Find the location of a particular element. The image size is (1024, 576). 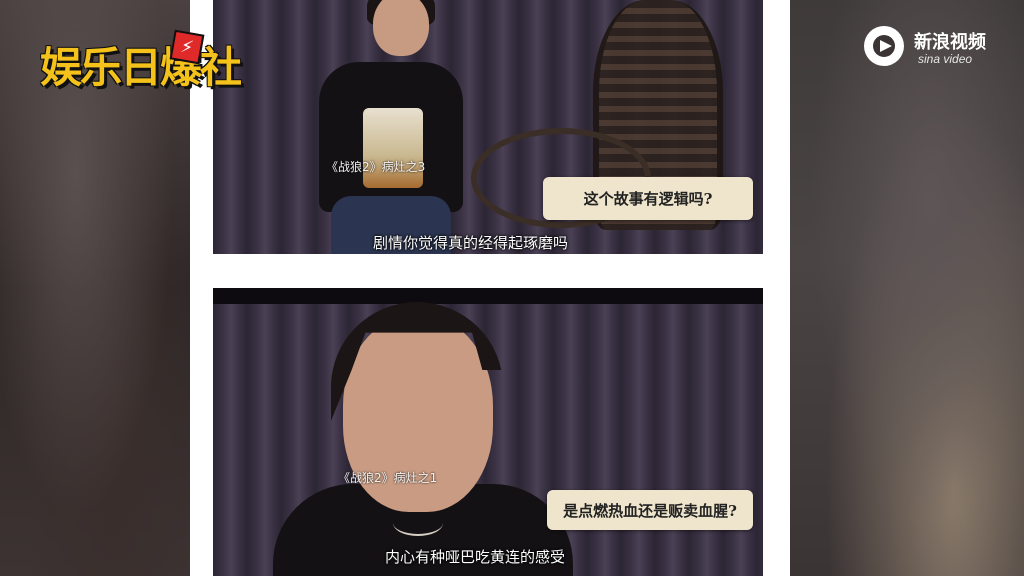

yule-ribaoshe-logo: 娱乐日爆社 ⚡ is located at coordinates (141, 64).